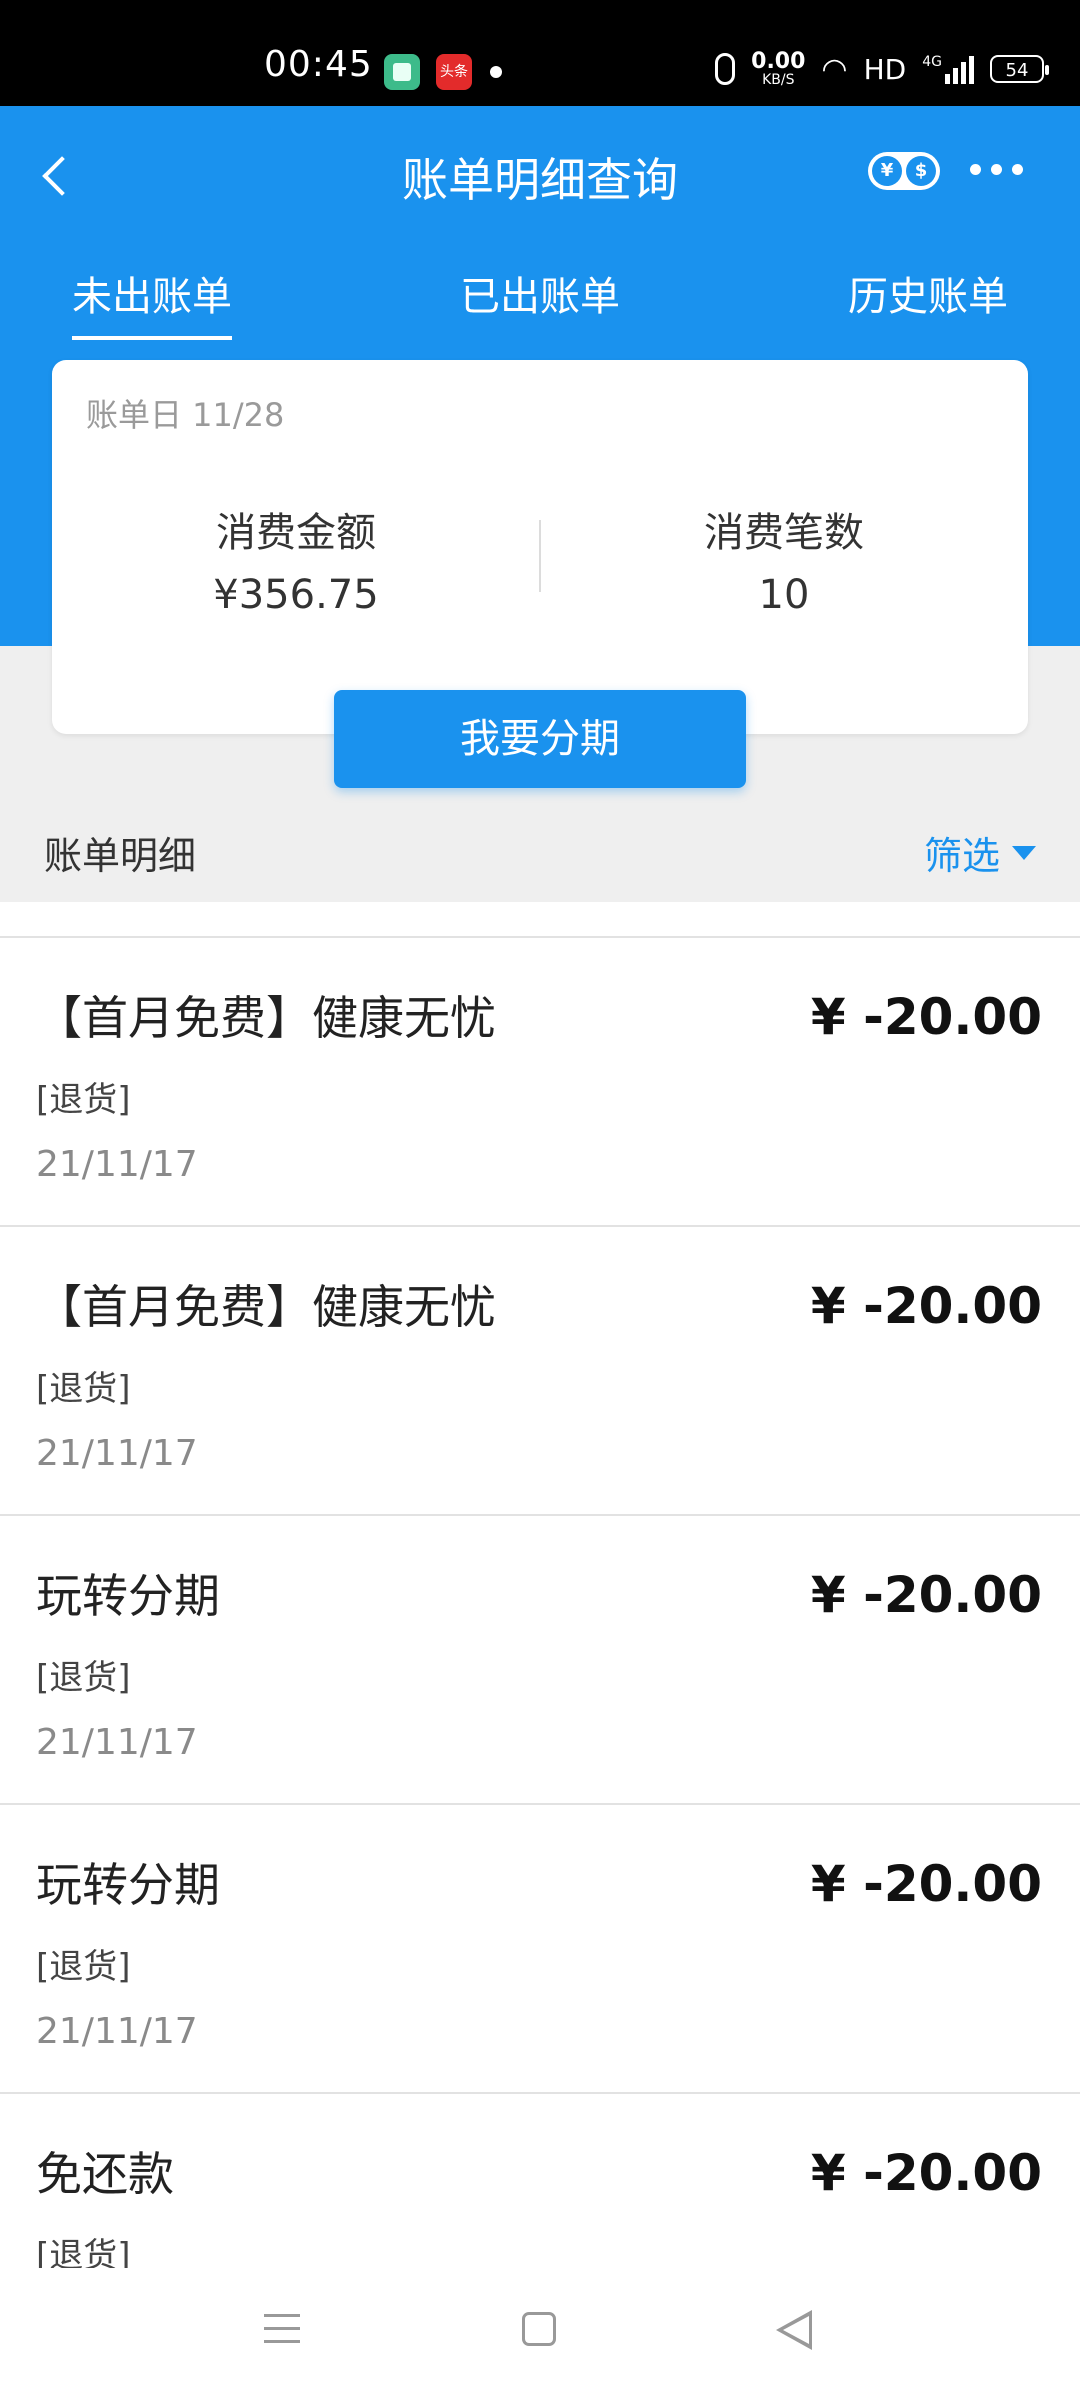 The width and height of the screenshot is (1080, 2400). What do you see at coordinates (540, 739) in the screenshot?
I see `installment-button: 我要分期` at bounding box center [540, 739].